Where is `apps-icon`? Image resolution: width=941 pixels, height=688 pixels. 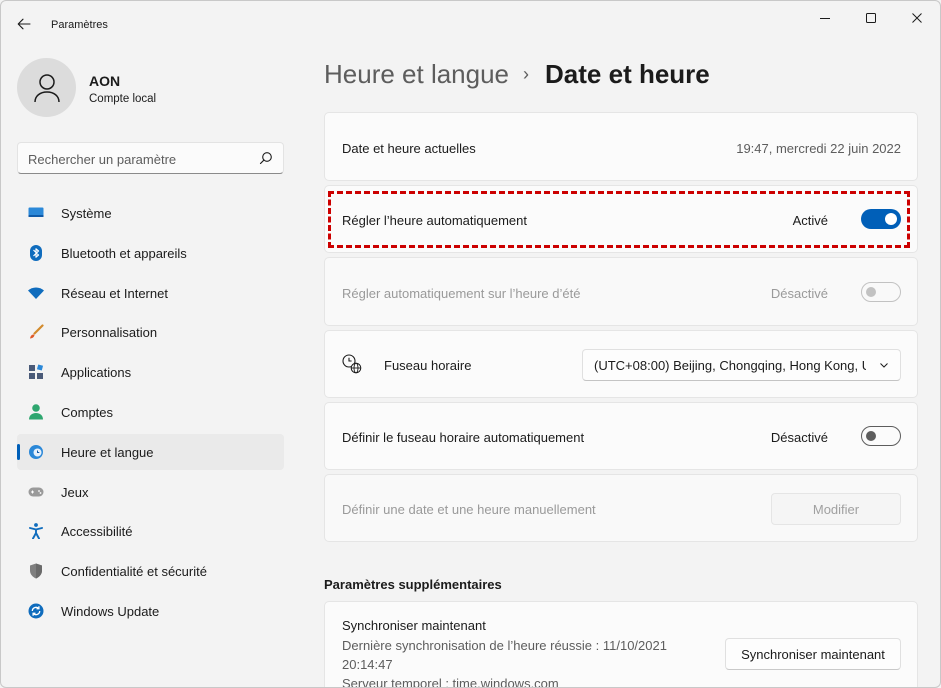 apps-icon is located at coordinates (36, 372).